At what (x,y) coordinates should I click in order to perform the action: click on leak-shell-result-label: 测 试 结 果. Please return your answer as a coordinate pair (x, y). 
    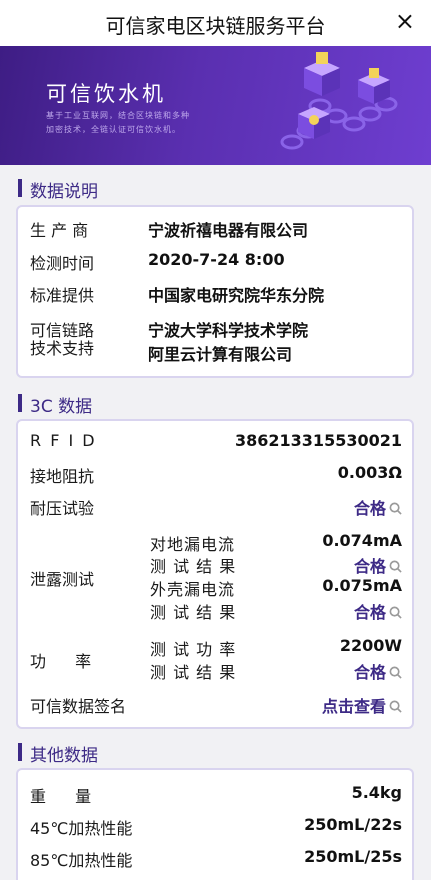
    Looking at the image, I should click on (193, 612).